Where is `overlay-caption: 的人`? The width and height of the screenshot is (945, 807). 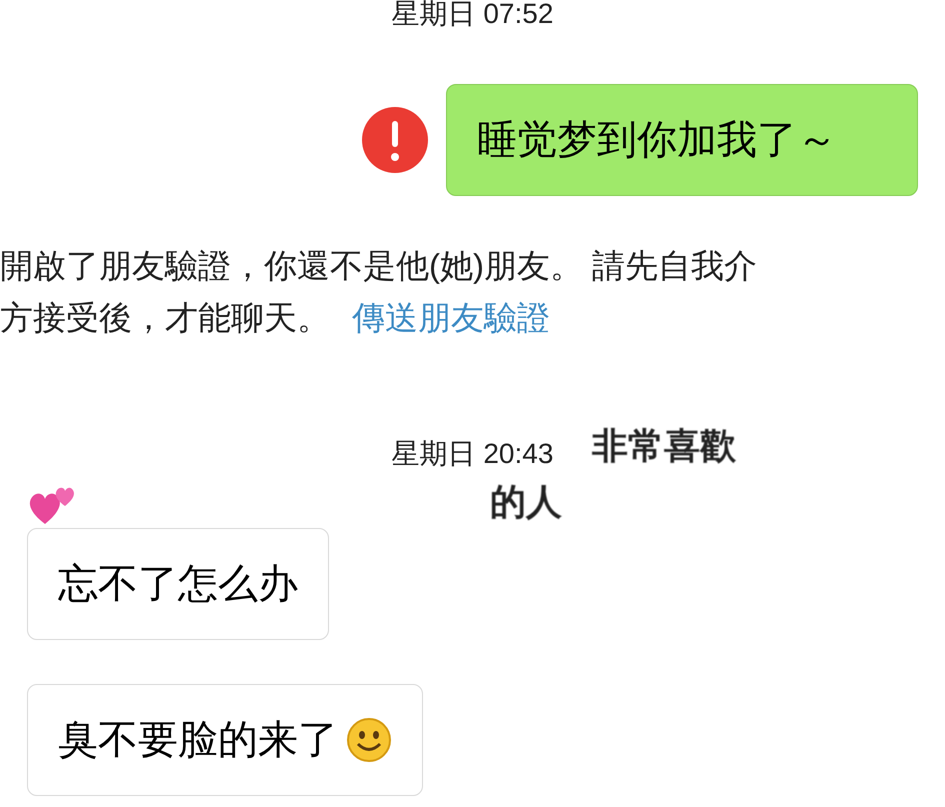
overlay-caption: 的人 is located at coordinates (526, 502).